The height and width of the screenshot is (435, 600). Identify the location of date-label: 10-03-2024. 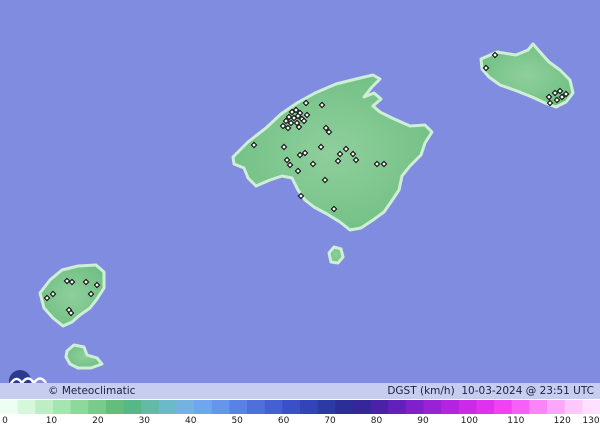
(492, 391).